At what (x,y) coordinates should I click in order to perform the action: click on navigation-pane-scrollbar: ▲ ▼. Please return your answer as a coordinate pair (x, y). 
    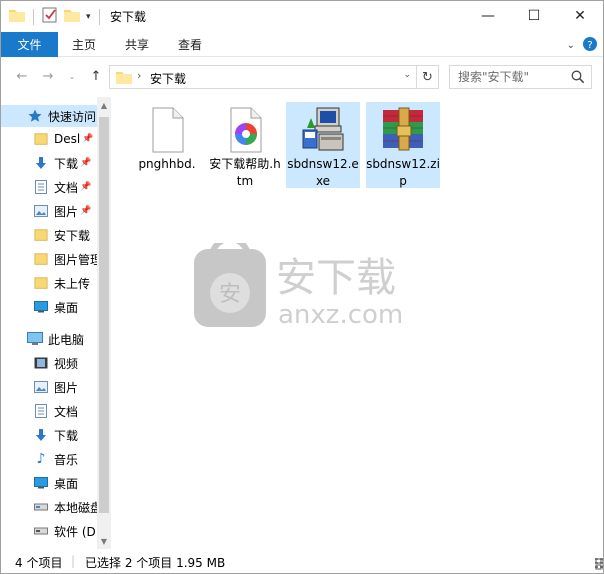
    Looking at the image, I should click on (104, 323).